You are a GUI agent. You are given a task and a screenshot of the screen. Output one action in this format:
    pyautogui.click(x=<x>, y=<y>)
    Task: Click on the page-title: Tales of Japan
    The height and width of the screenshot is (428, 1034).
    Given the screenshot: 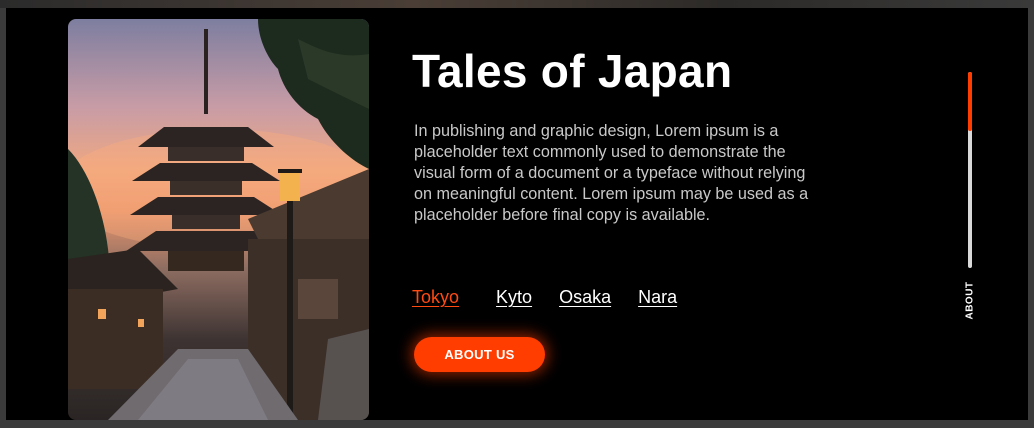 What is the action you would take?
    pyautogui.click(x=572, y=71)
    